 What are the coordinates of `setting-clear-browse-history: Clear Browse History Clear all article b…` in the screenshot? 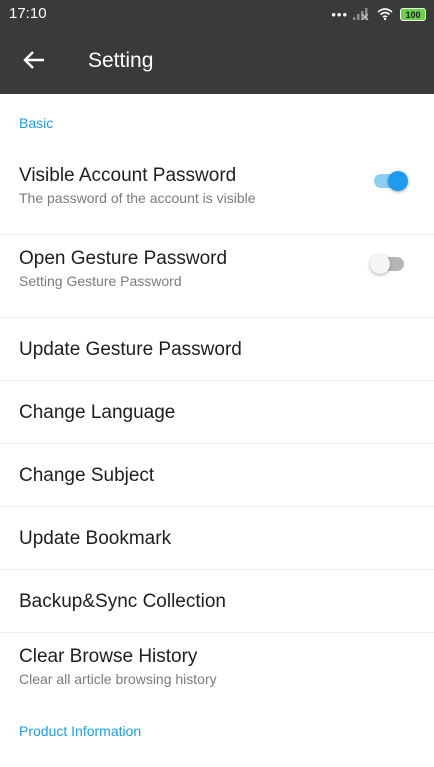 It's located at (217, 674).